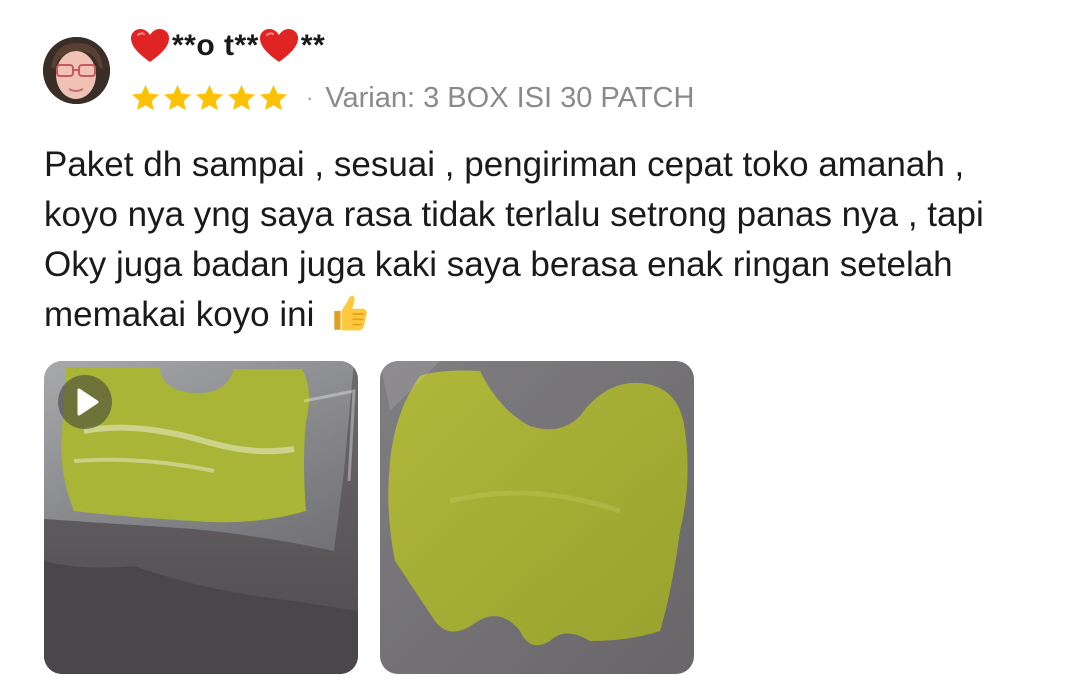 The width and height of the screenshot is (1080, 700). Describe the element at coordinates (510, 97) in the screenshot. I see `variant-label: Varian: 3 BOX ISI 30 PATCH` at that location.